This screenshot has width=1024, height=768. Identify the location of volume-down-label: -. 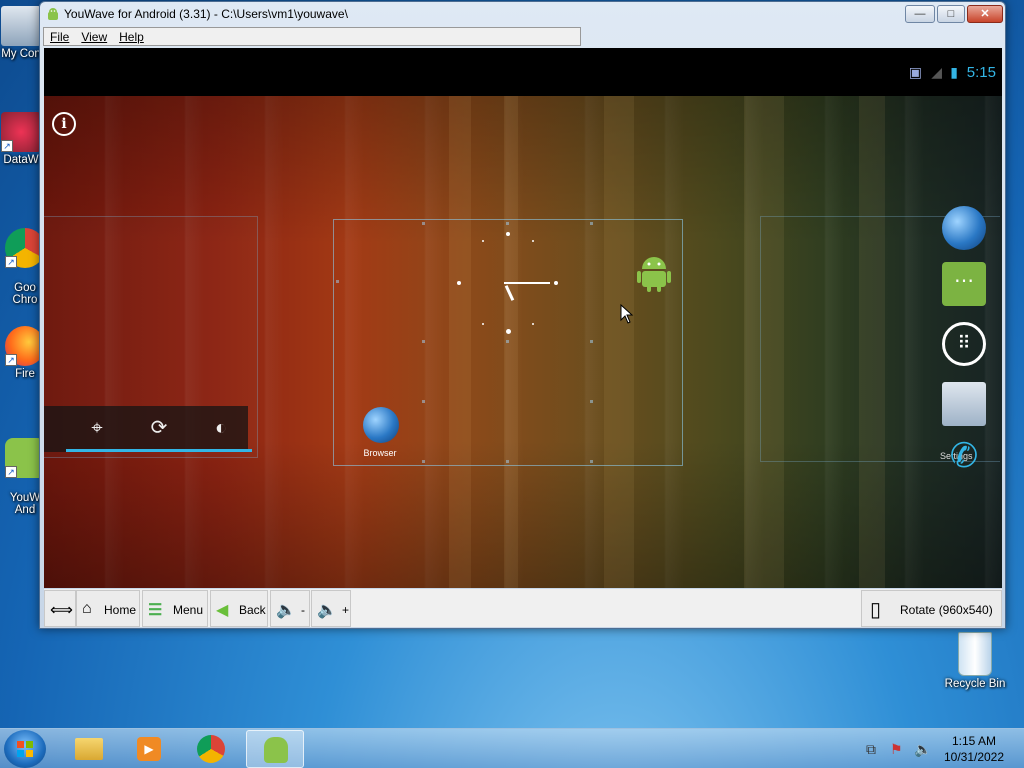
(303, 610).